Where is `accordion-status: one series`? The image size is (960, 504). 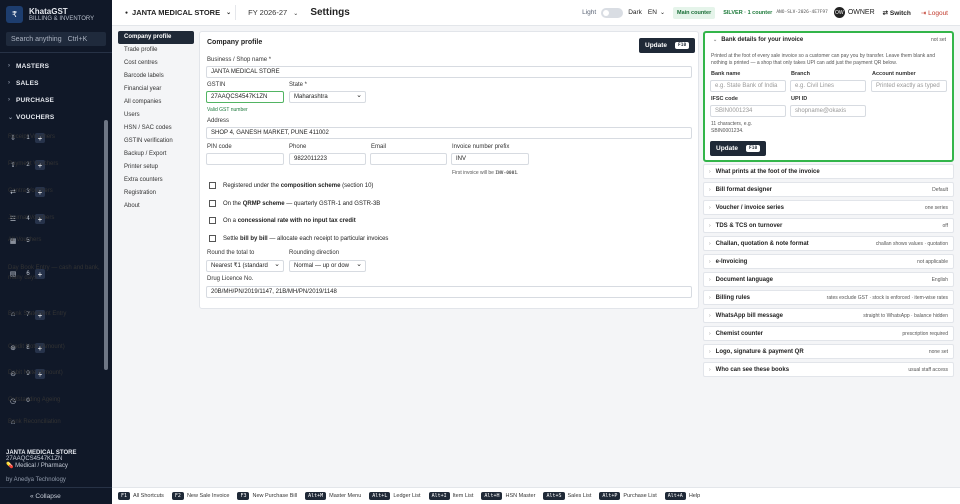 accordion-status: one series is located at coordinates (936, 207).